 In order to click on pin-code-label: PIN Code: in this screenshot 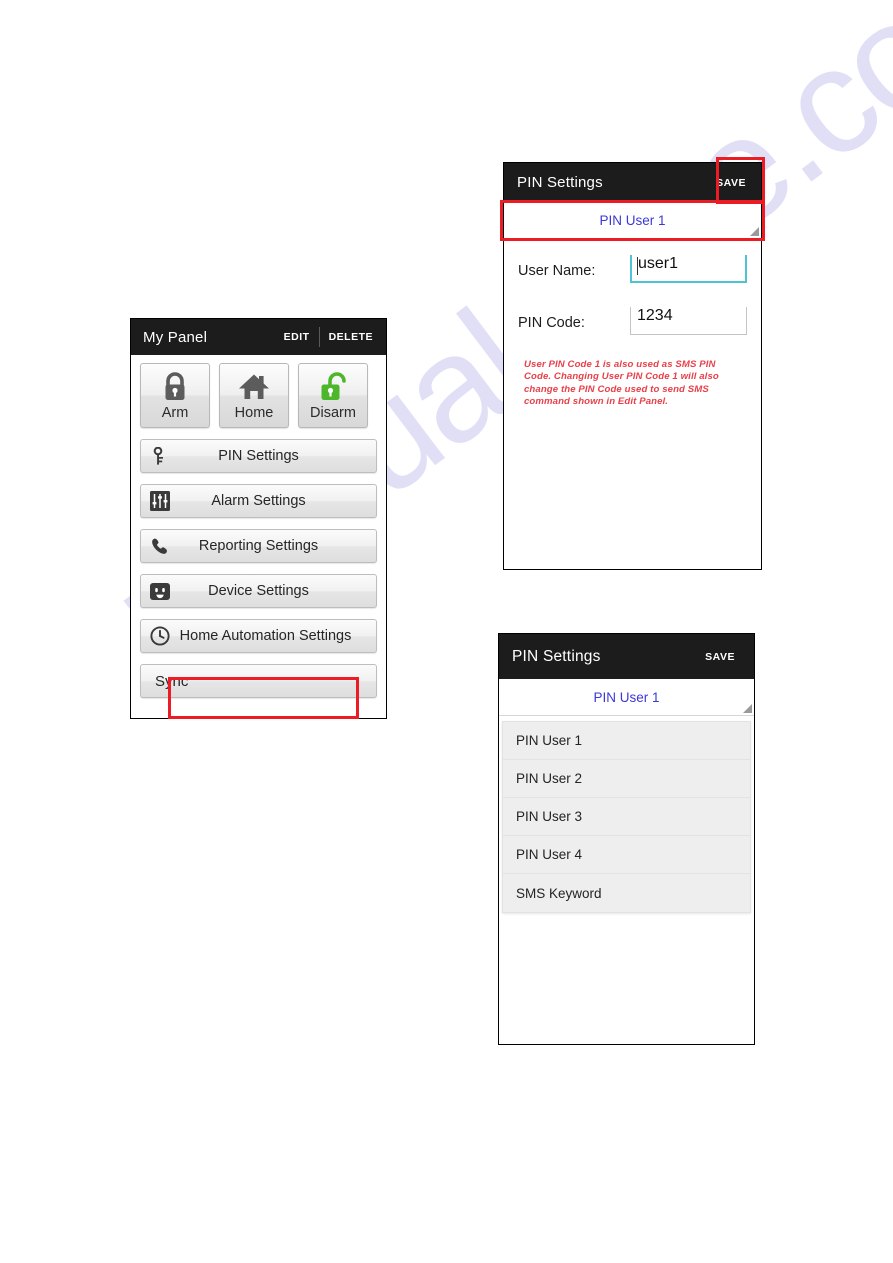, I will do `click(551, 323)`.